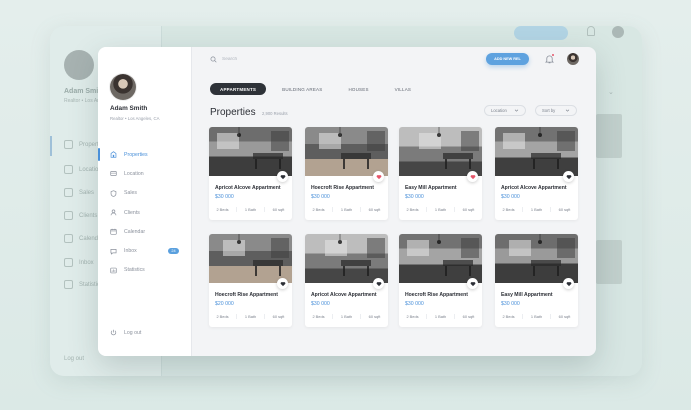 This screenshot has width=691, height=410. I want to click on logout-button: Log out, so click(125, 332).